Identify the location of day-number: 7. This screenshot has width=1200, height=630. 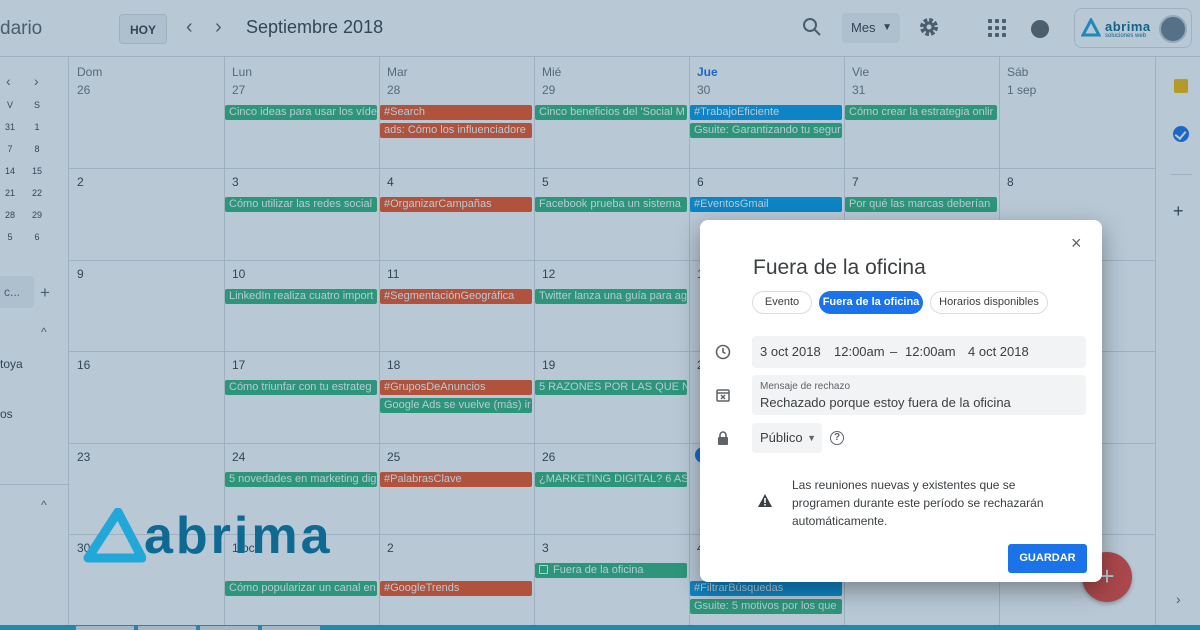
(855, 182).